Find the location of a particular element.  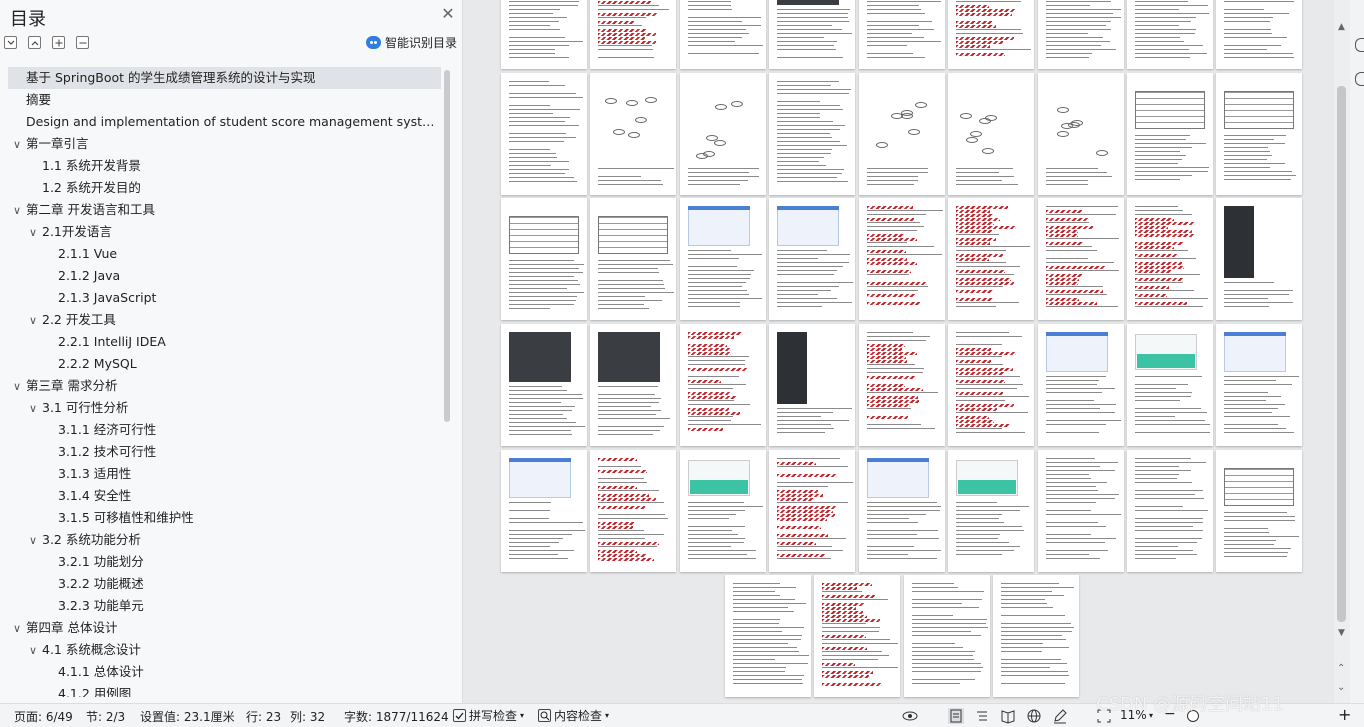

eye-protection-icon is located at coordinates (910, 716).